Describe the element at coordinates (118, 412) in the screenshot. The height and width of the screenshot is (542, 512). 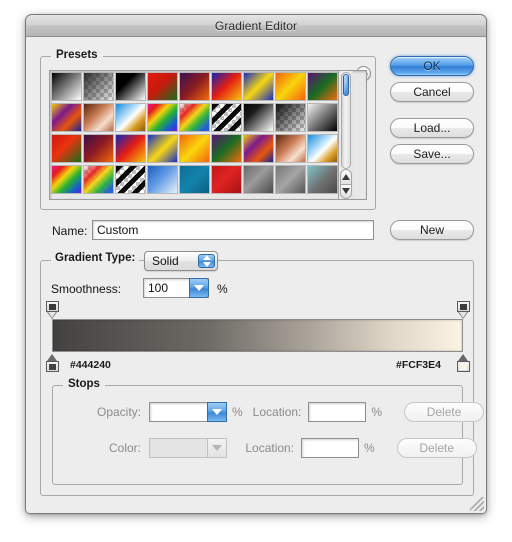
I see `opacity-label: Opacity:` at that location.